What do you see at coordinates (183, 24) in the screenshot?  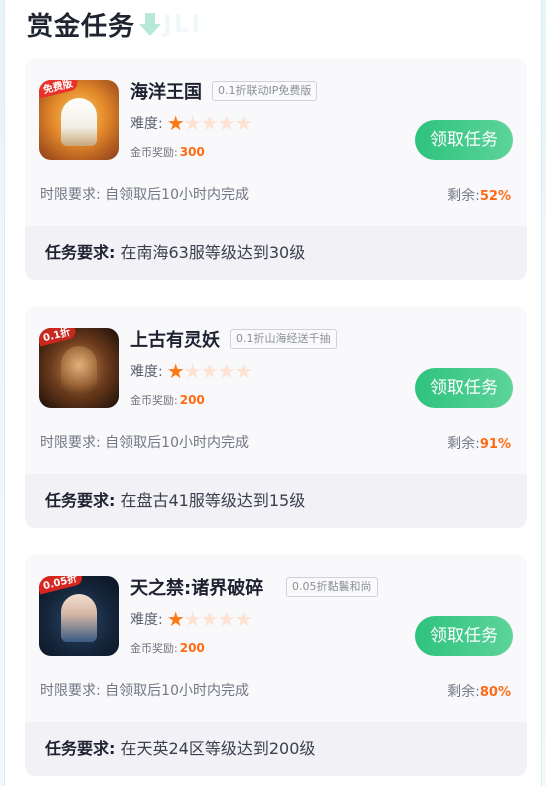 I see `header-ghost-text: JLI` at bounding box center [183, 24].